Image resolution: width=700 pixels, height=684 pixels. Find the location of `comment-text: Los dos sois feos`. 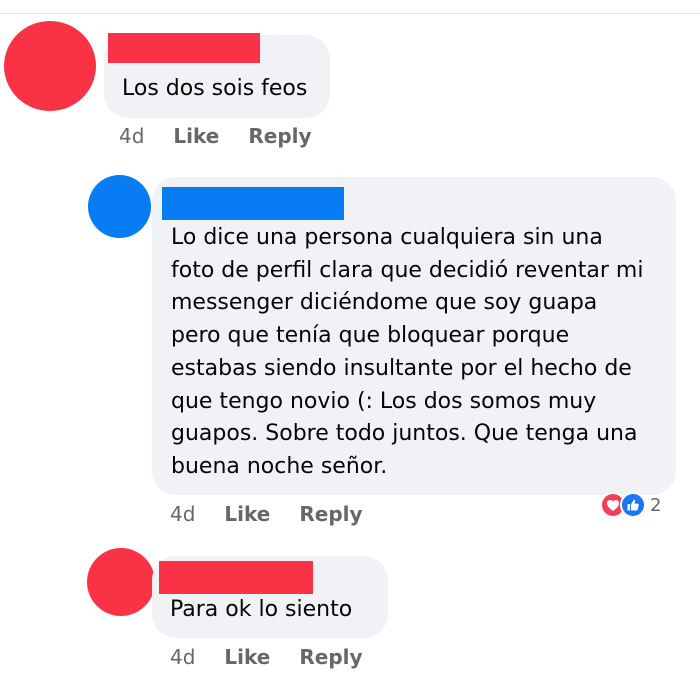

comment-text: Los dos sois feos is located at coordinates (215, 88).